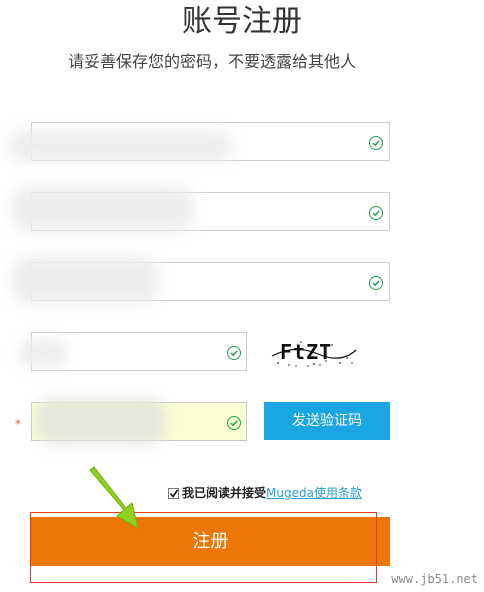  What do you see at coordinates (224, 493) in the screenshot?
I see `terms-prefix: 我已阅读并接受` at bounding box center [224, 493].